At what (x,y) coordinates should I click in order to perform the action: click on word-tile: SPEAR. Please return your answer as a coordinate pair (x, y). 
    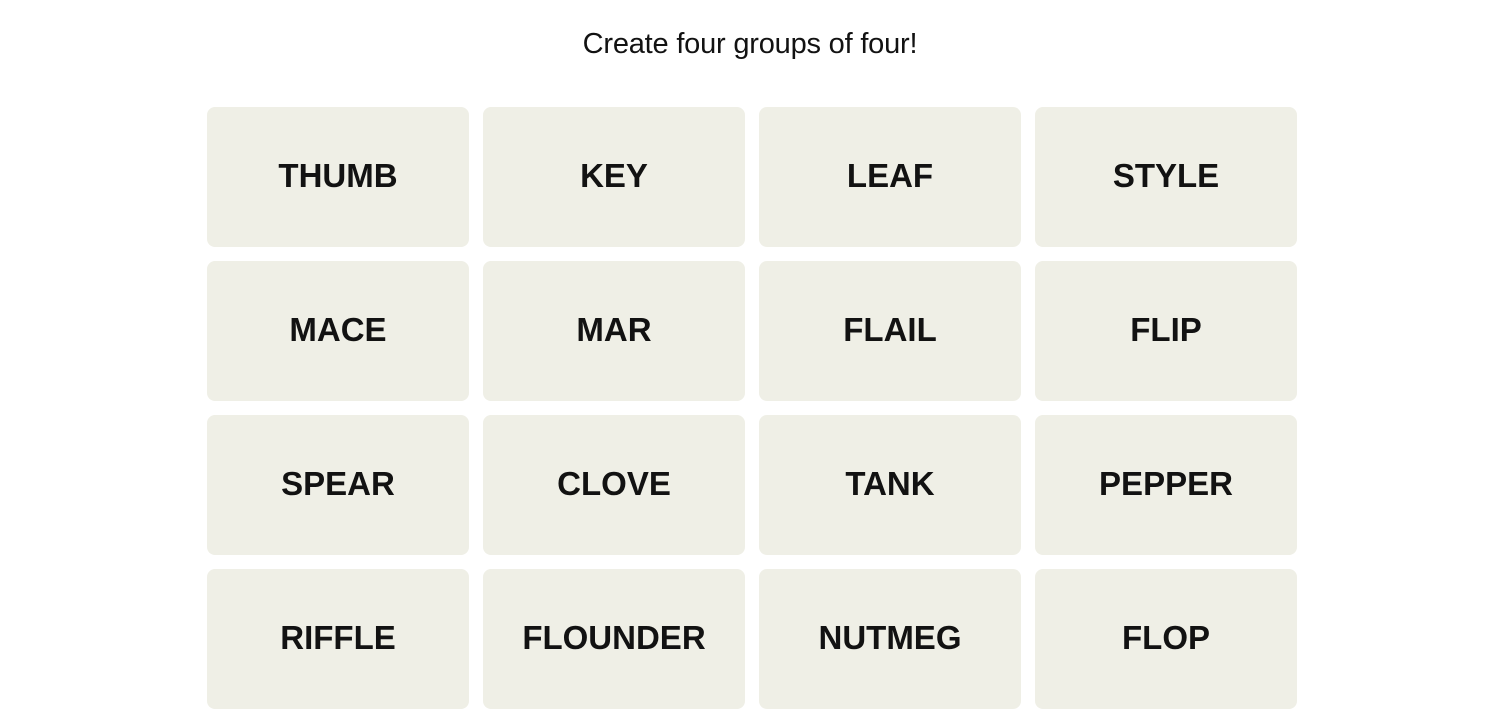
    Looking at the image, I should click on (338, 485).